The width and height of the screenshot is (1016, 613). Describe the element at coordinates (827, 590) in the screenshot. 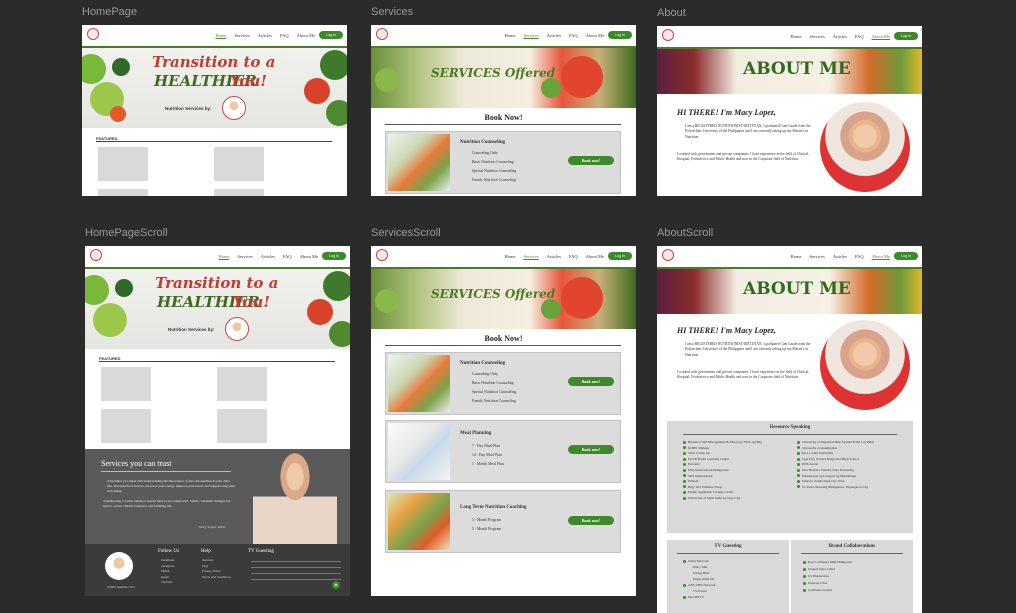

I see `brand-item: California Grapes` at that location.